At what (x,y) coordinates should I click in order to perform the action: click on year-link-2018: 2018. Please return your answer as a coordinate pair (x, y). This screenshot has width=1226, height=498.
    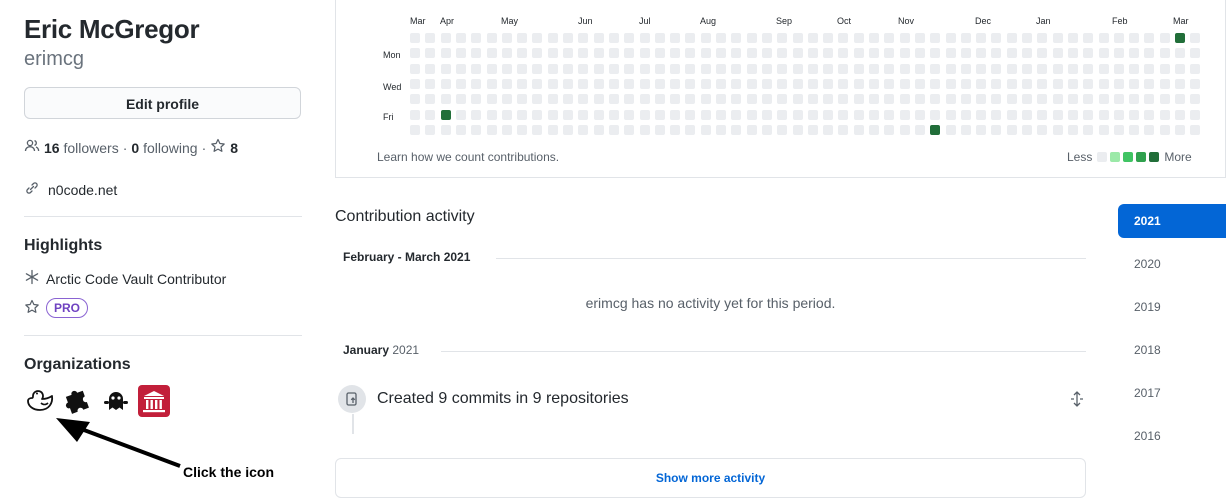
    Looking at the image, I should click on (1172, 354).